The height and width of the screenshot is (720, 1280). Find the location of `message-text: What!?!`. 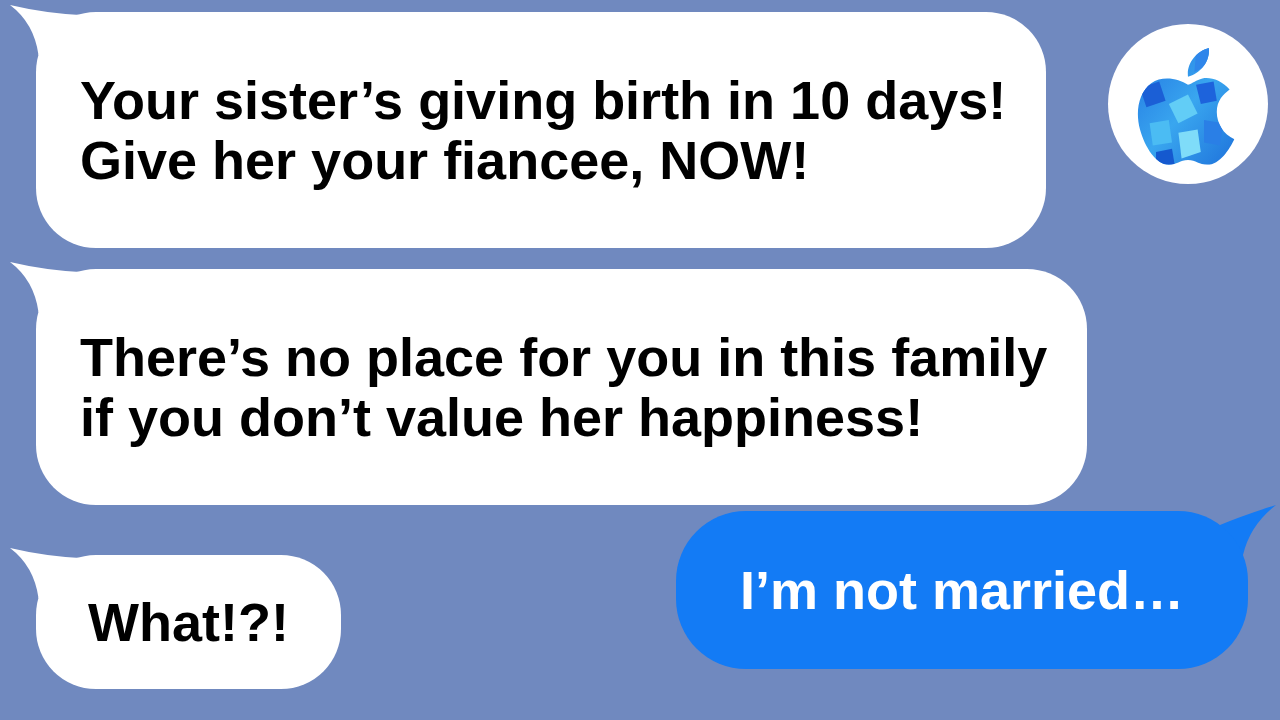

message-text: What!?! is located at coordinates (188, 622).